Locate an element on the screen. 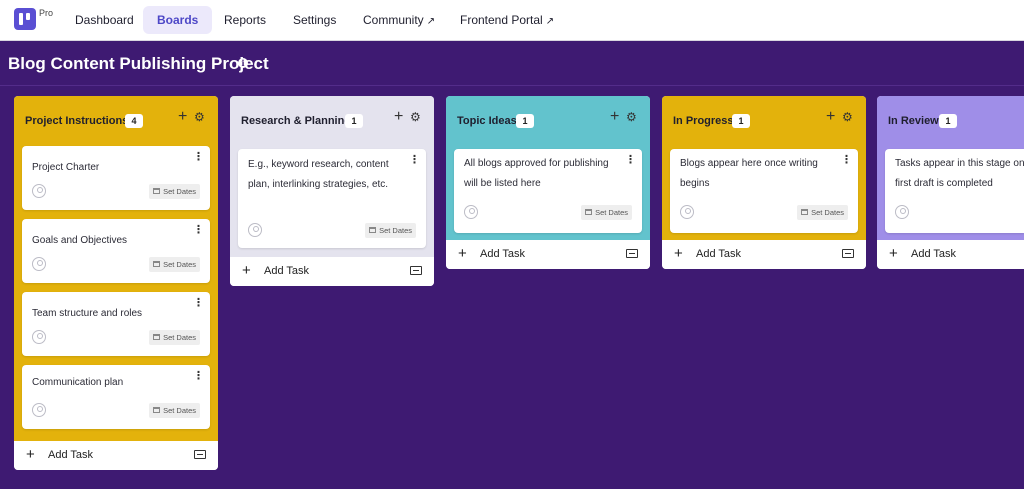 Image resolution: width=1024 pixels, height=489 pixels. card-title: Goals and Objectives is located at coordinates (80, 240).